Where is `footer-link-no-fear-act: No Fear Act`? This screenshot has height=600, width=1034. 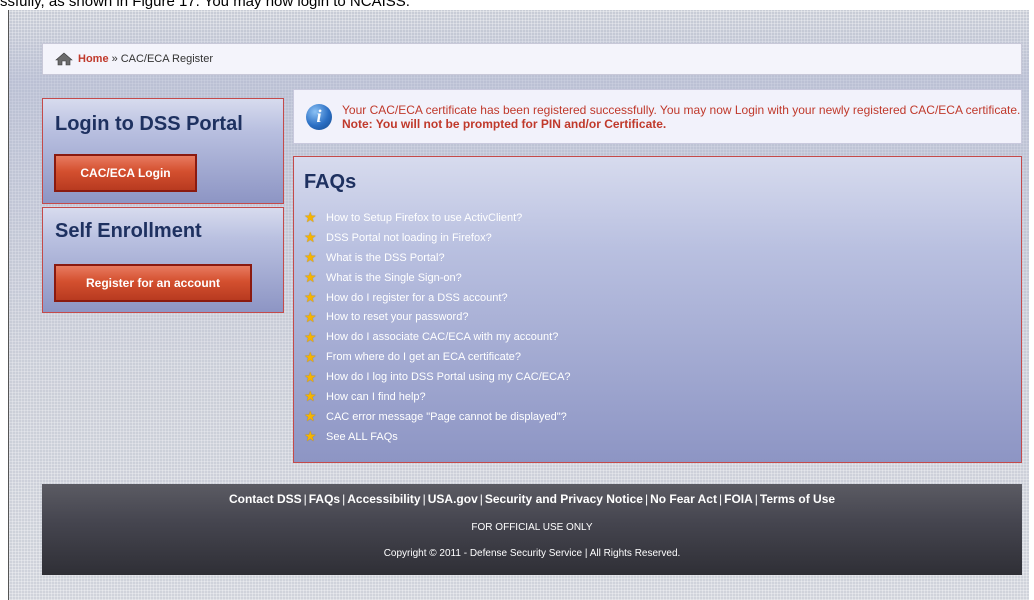 footer-link-no-fear-act: No Fear Act is located at coordinates (683, 499).